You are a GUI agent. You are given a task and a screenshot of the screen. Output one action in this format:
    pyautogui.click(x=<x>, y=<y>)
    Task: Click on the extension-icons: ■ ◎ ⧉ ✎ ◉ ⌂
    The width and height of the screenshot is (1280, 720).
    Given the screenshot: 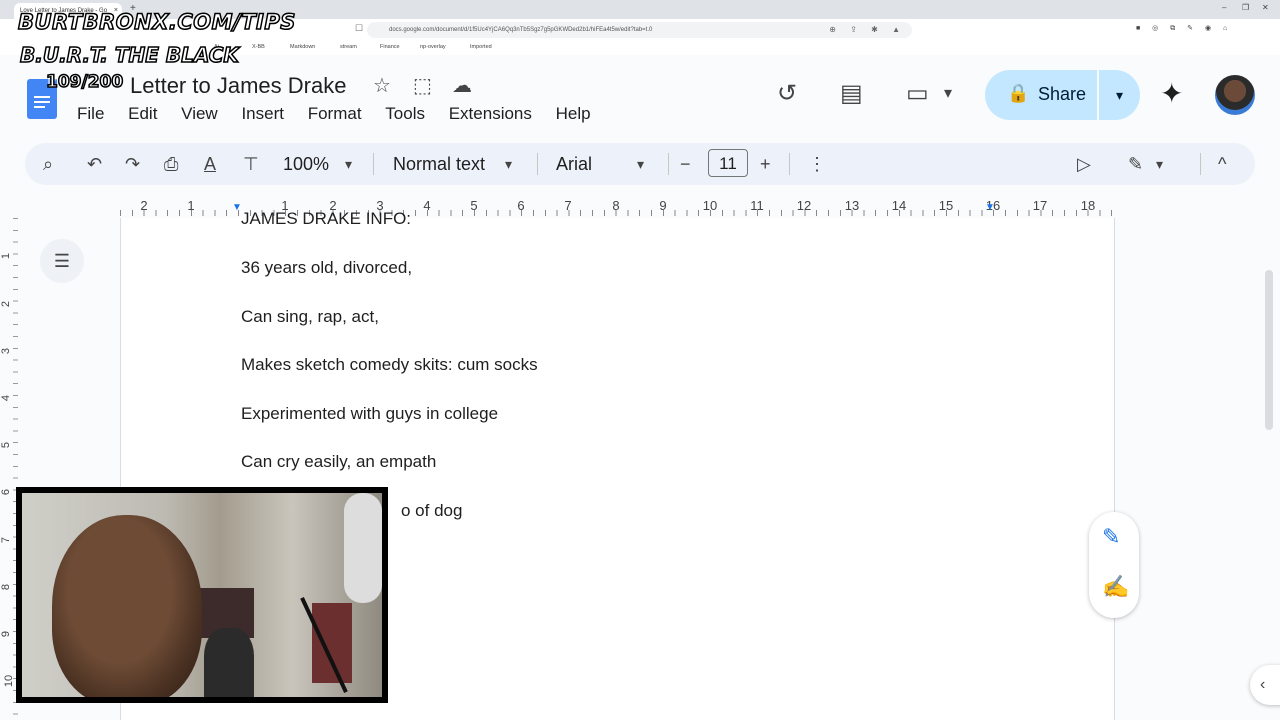 What is the action you would take?
    pyautogui.click(x=1184, y=28)
    